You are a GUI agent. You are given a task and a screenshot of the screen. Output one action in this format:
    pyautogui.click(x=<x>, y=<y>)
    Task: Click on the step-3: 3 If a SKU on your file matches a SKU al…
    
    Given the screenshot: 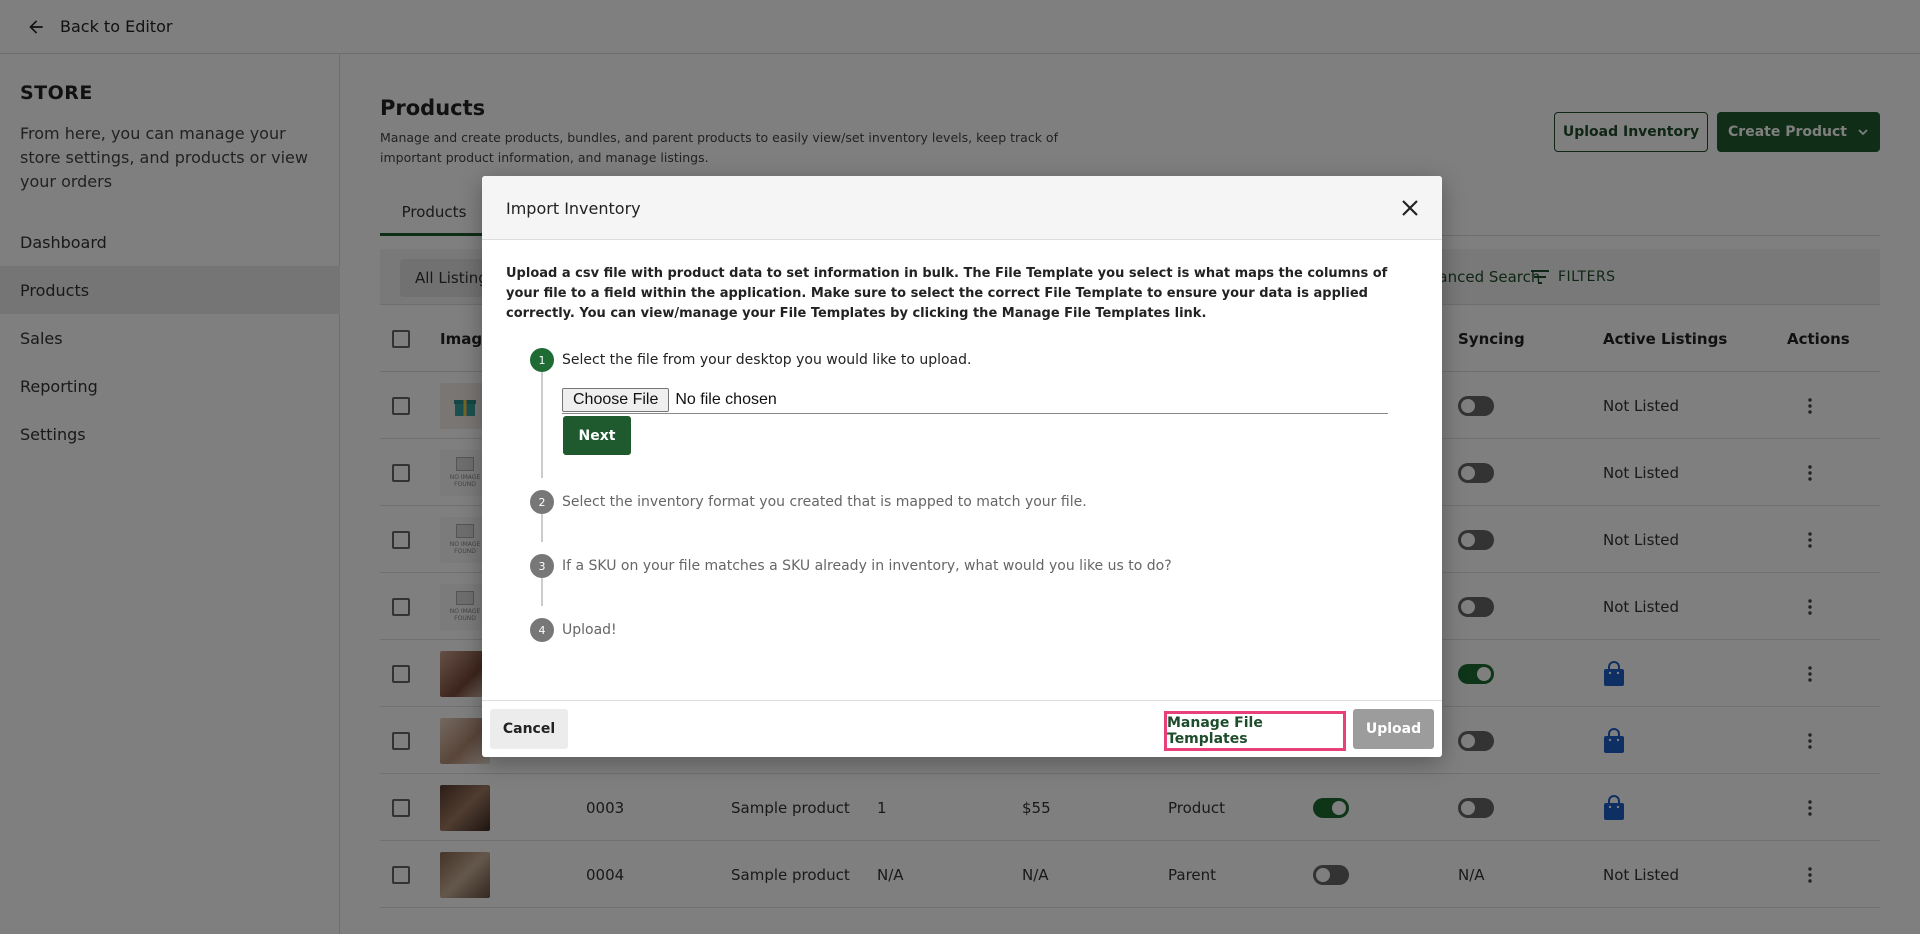 What is the action you would take?
    pyautogui.click(x=851, y=566)
    